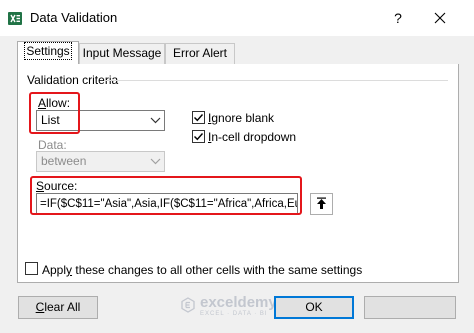 This screenshot has width=474, height=333. I want to click on in-cell-dropdown-checkbox, so click(198, 136).